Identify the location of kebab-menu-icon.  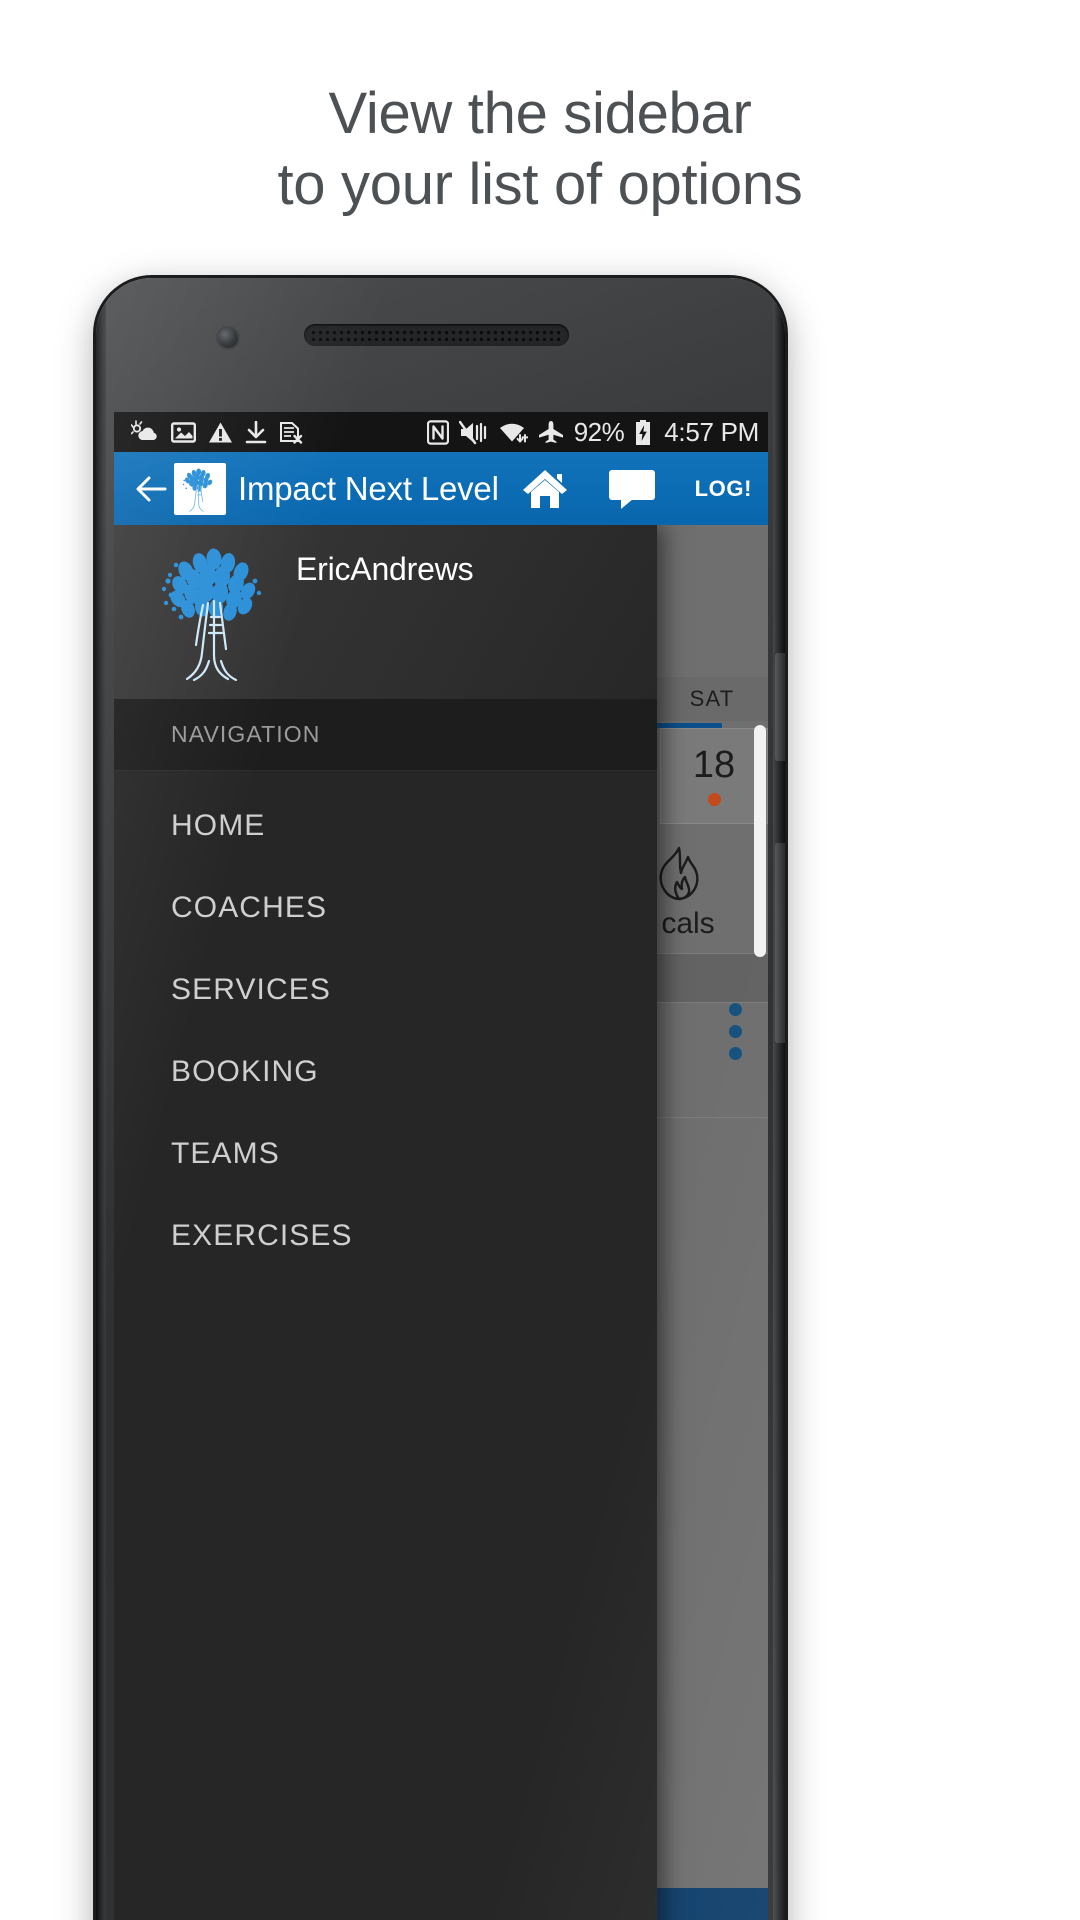
(735, 1031).